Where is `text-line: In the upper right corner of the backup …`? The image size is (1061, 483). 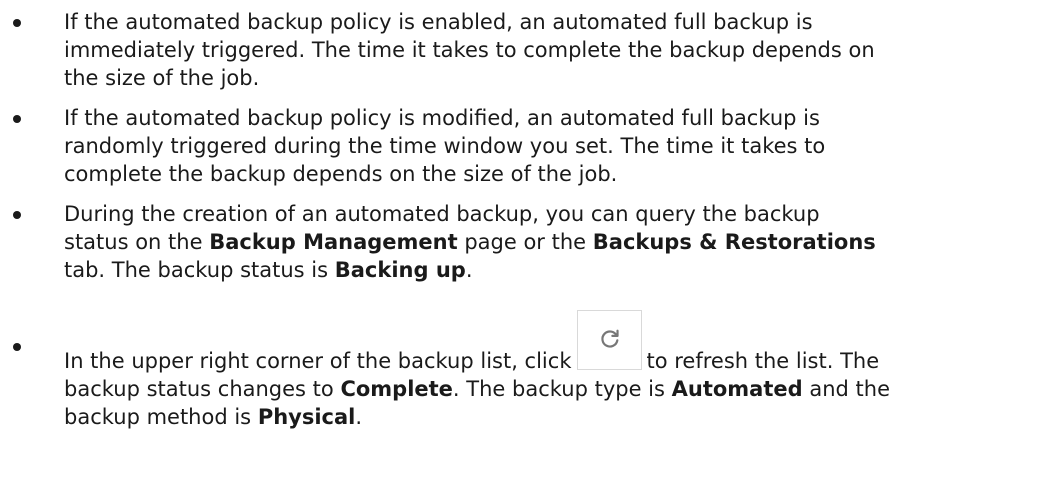
text-line: In the upper right corner of the backup … is located at coordinates (559, 342).